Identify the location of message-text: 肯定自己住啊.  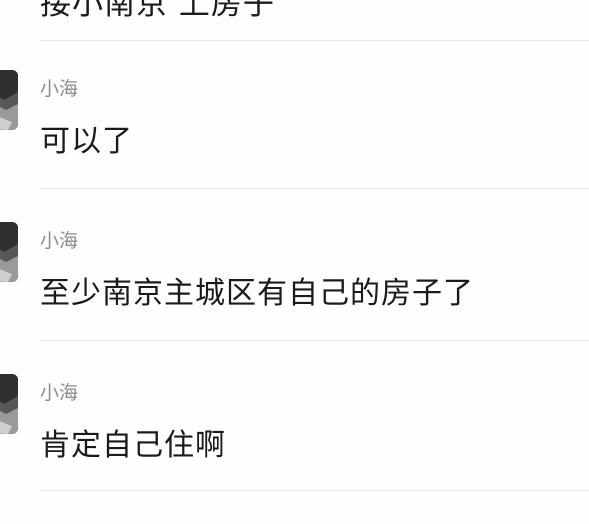
(133, 445).